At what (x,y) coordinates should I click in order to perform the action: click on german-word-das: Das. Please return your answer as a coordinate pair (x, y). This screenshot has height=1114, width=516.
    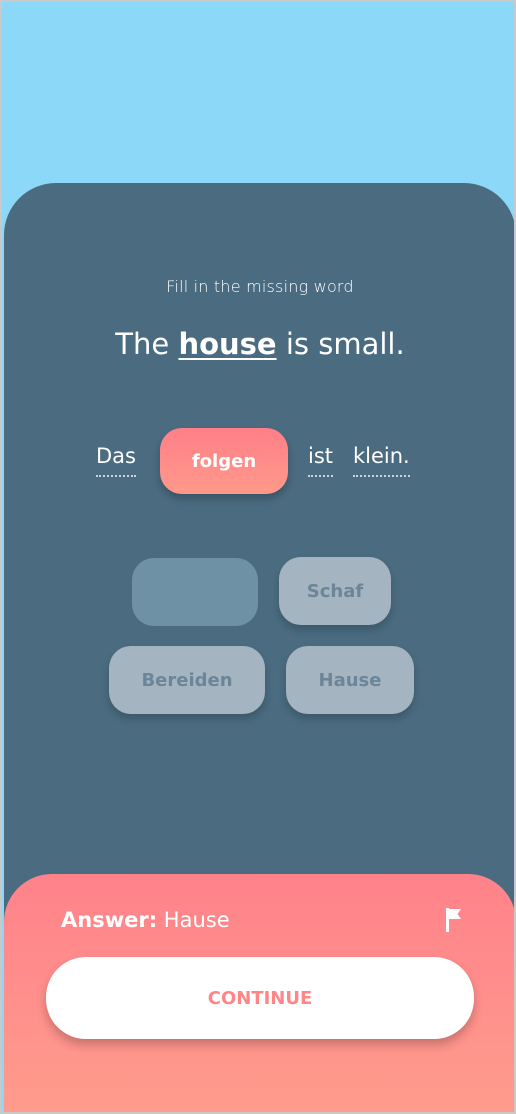
    Looking at the image, I should click on (116, 459).